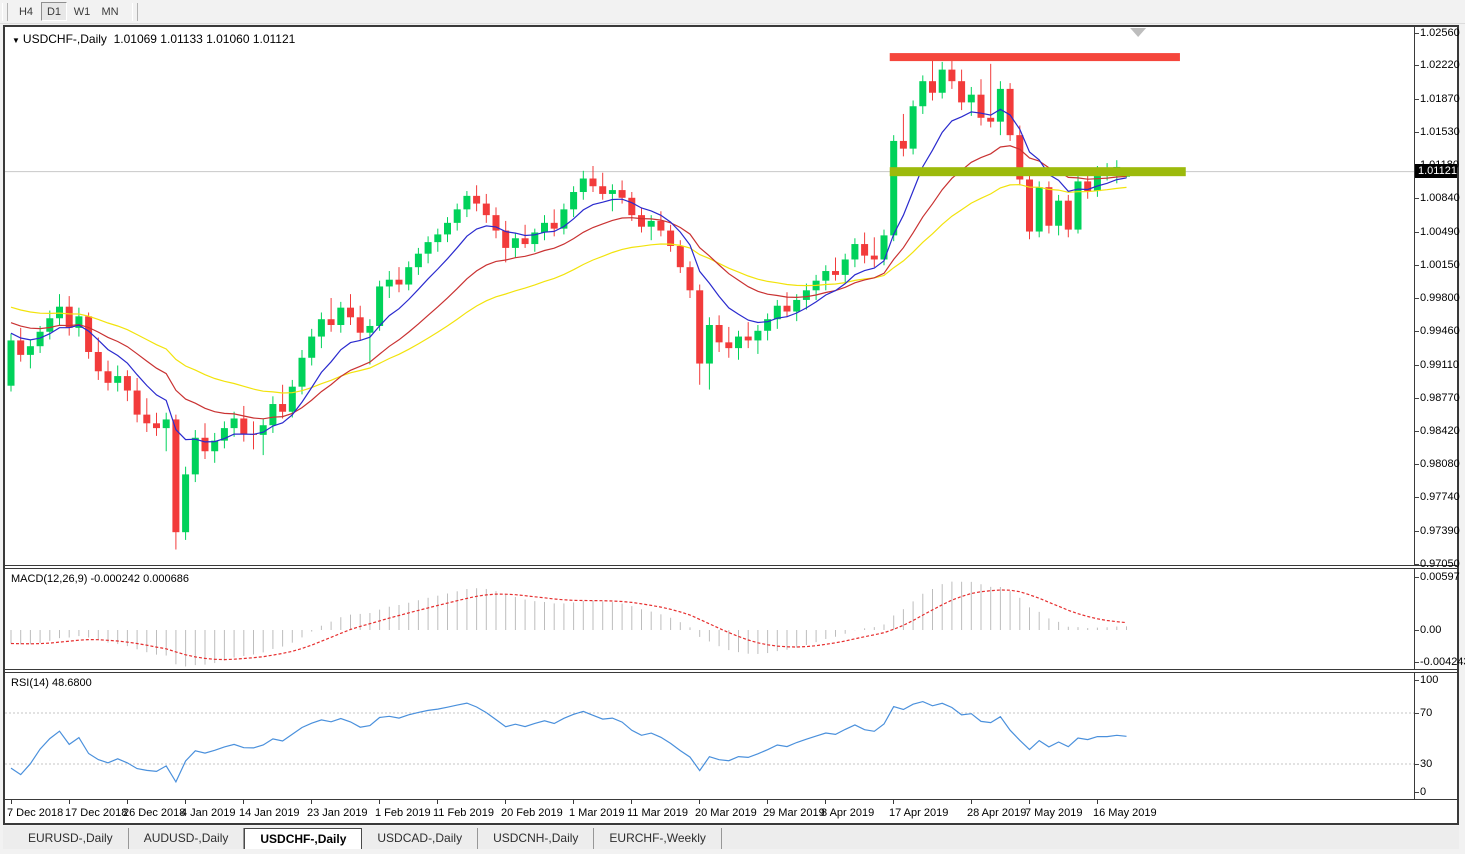 This screenshot has width=1465, height=854. I want to click on macd-axis-label: -0.004243, so click(1442, 662).